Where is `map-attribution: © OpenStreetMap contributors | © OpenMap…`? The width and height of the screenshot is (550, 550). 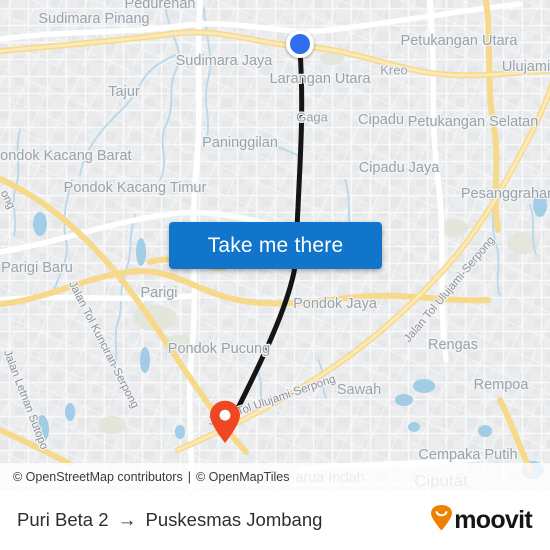 map-attribution: © OpenStreetMap contributors | © OpenMap… is located at coordinates (275, 476).